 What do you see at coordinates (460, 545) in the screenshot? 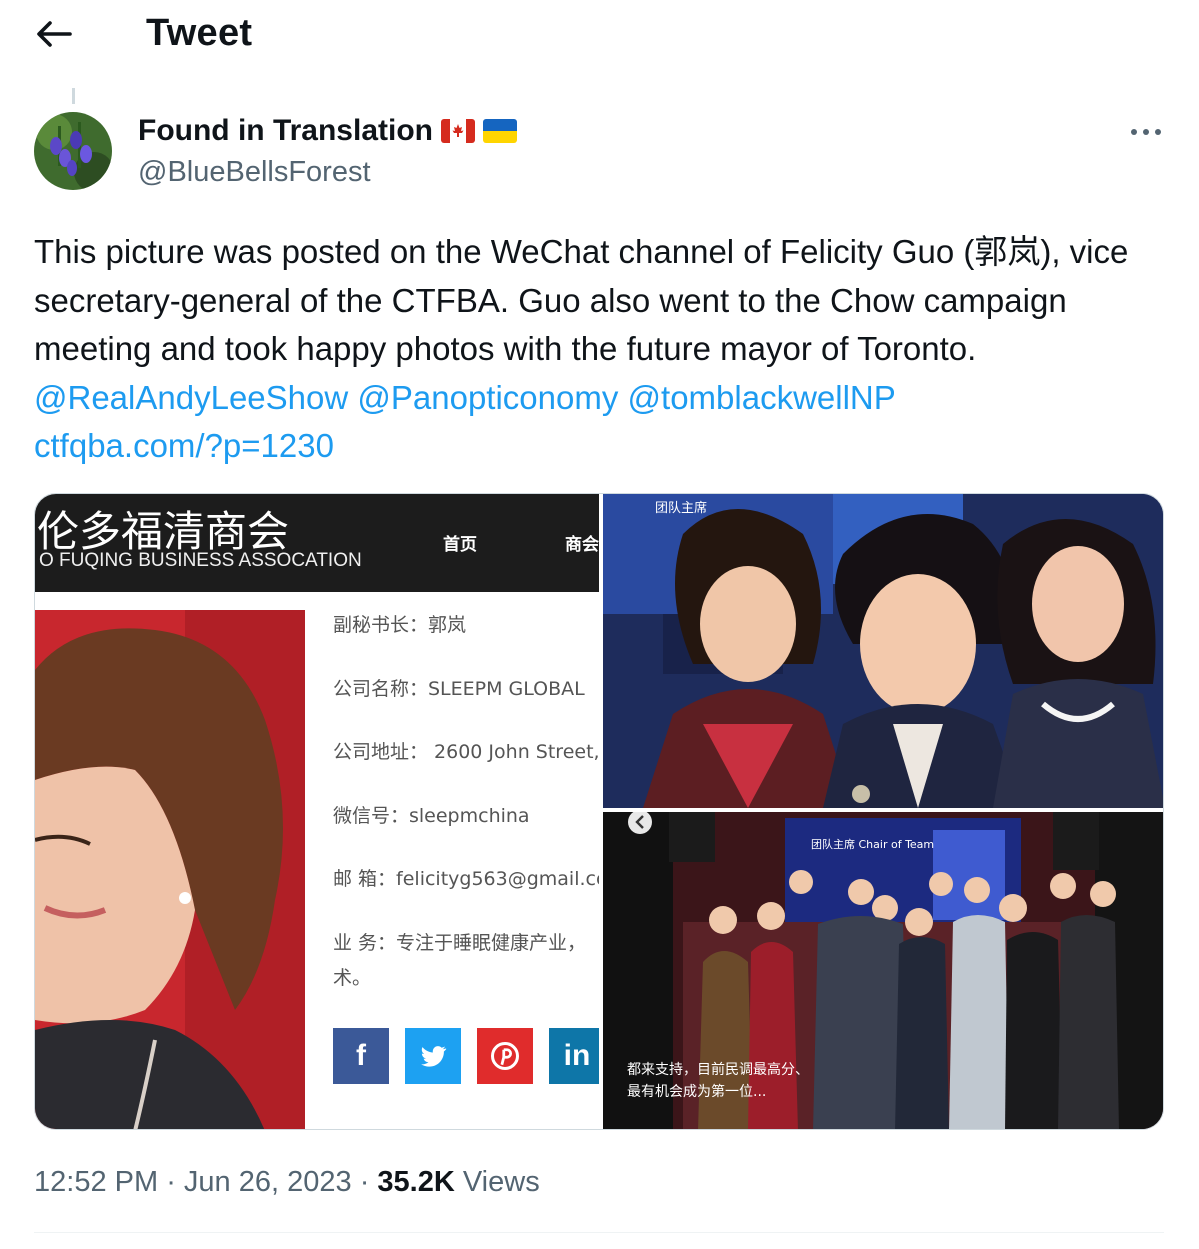
I see `site-nav-item: 首页` at bounding box center [460, 545].